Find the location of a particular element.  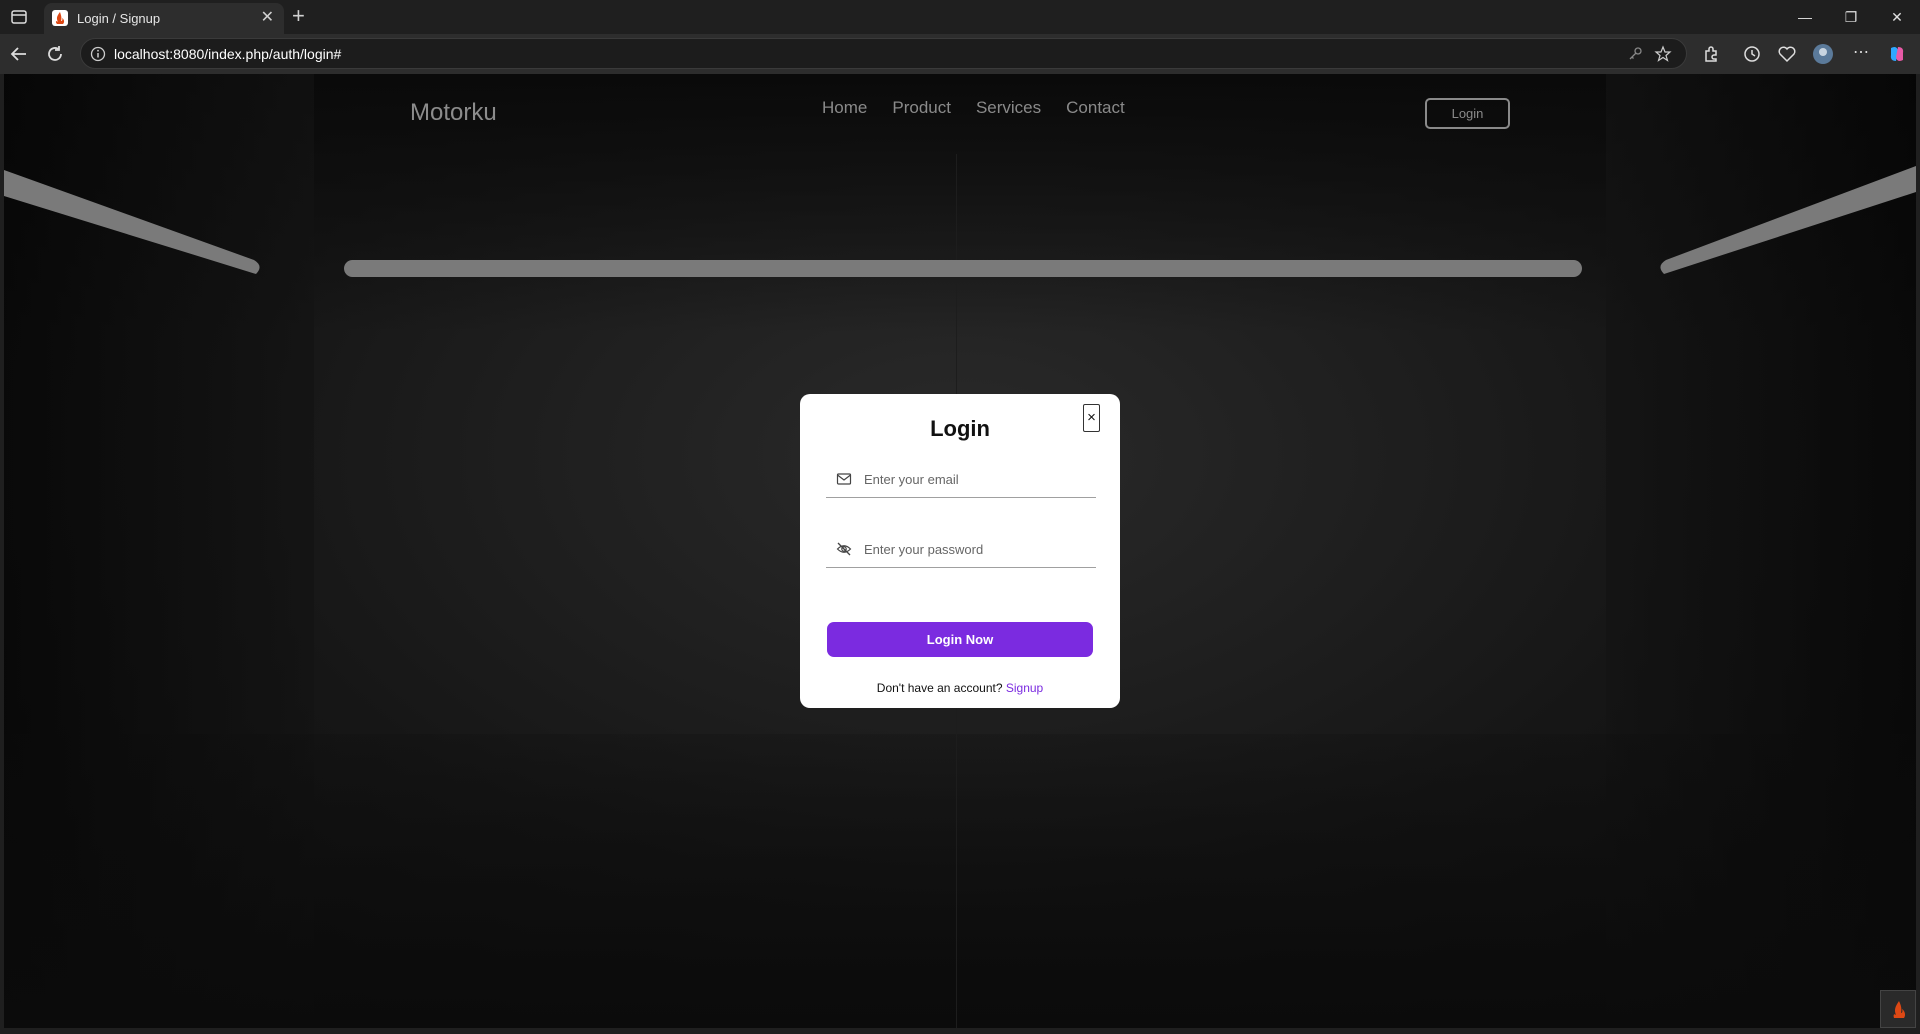

signup-prompt-line: Don't have an account? Signup is located at coordinates (960, 688).